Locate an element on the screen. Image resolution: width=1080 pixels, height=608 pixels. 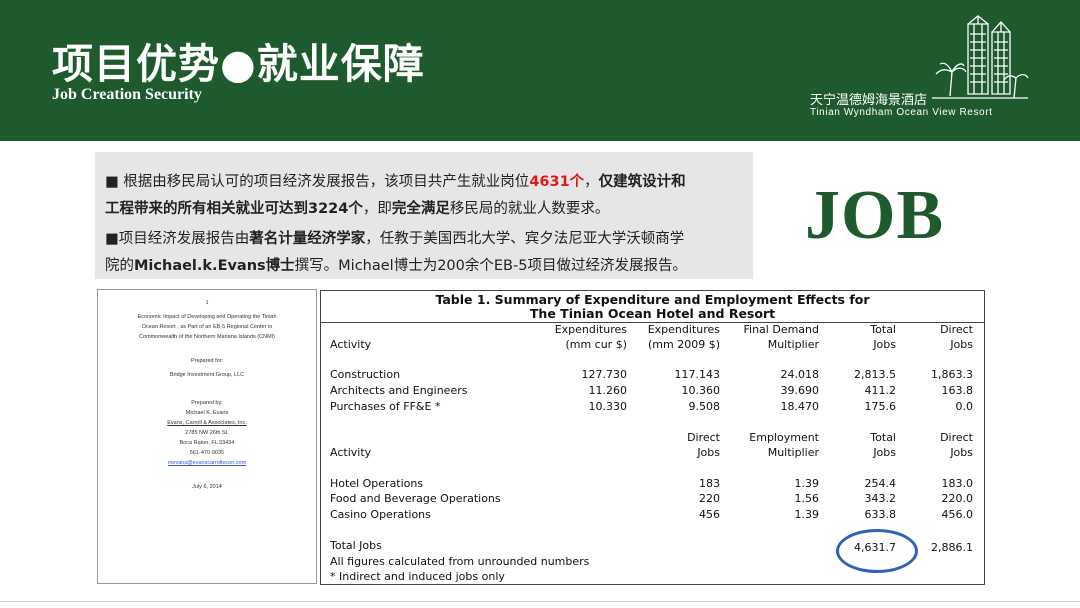
table-row-label: Architects and Engineers is located at coordinates (399, 390).